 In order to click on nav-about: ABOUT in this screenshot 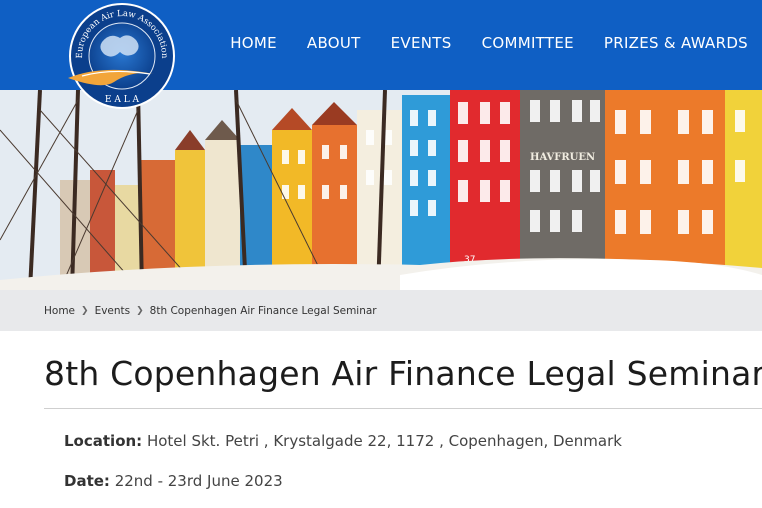, I will do `click(334, 43)`.